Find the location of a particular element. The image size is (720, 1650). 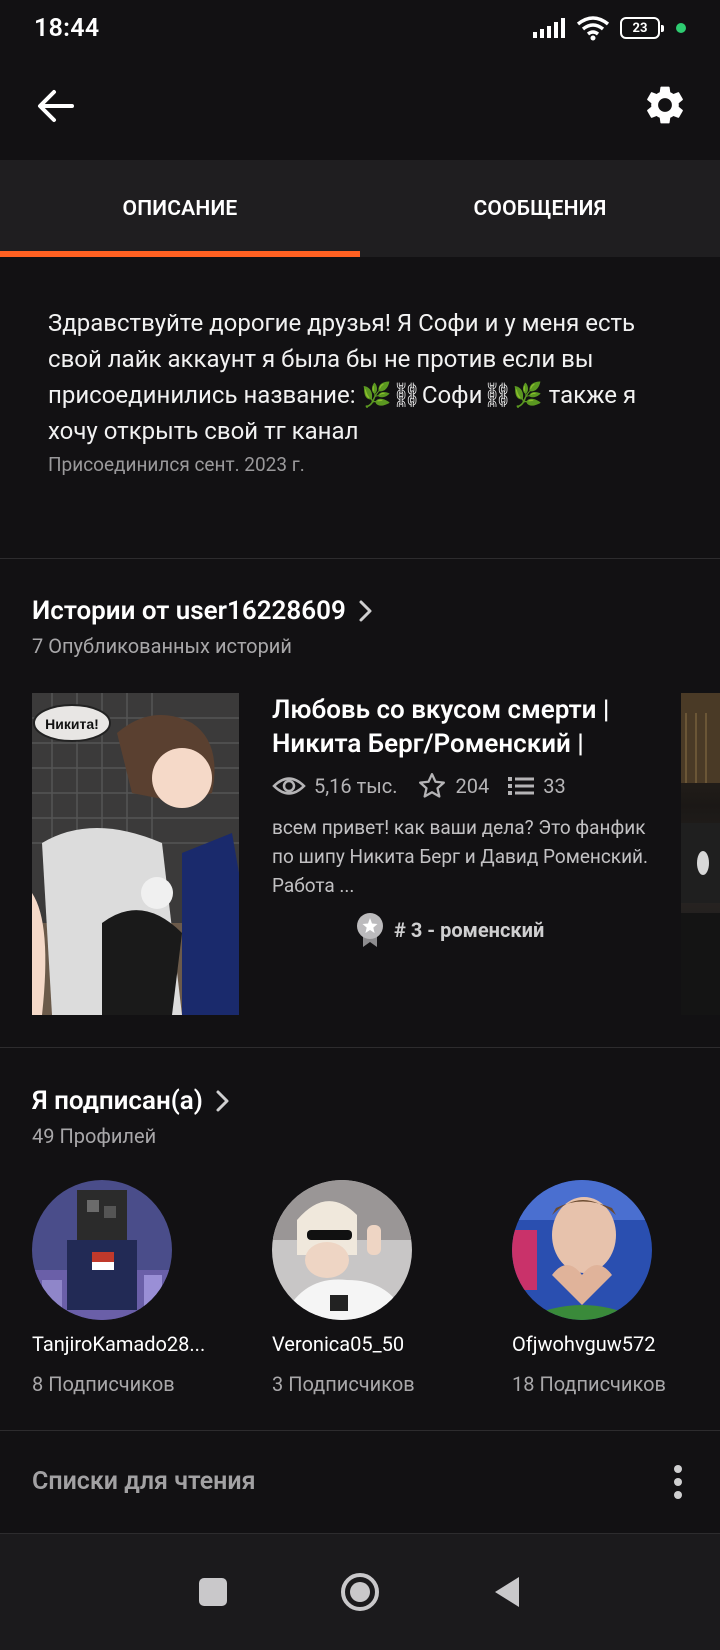

story-cover-image: Никита! is located at coordinates (135, 854).